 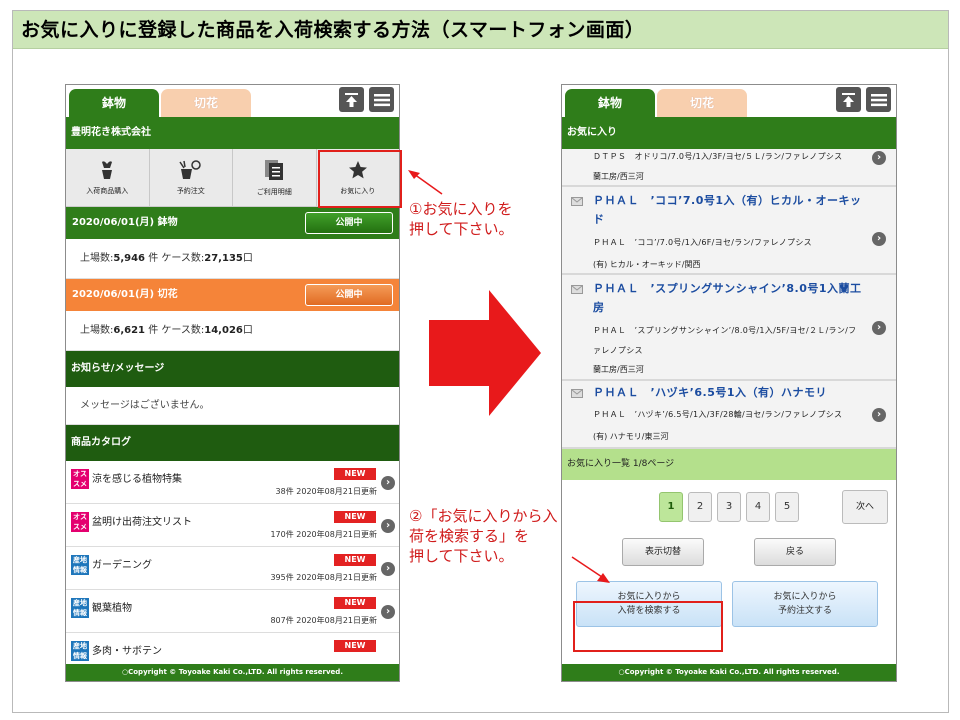 I want to click on catalog-meta: 170件 2020年08月21日更新, so click(x=323, y=534).